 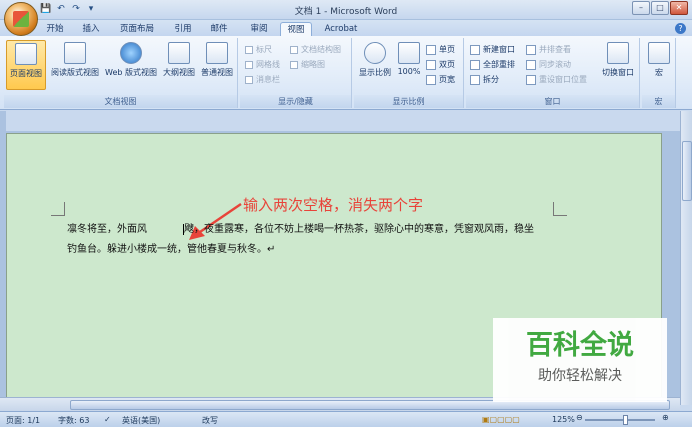 What do you see at coordinates (315, 49) in the screenshot?
I see `document-map-checkbox: 文档结构图` at bounding box center [315, 49].